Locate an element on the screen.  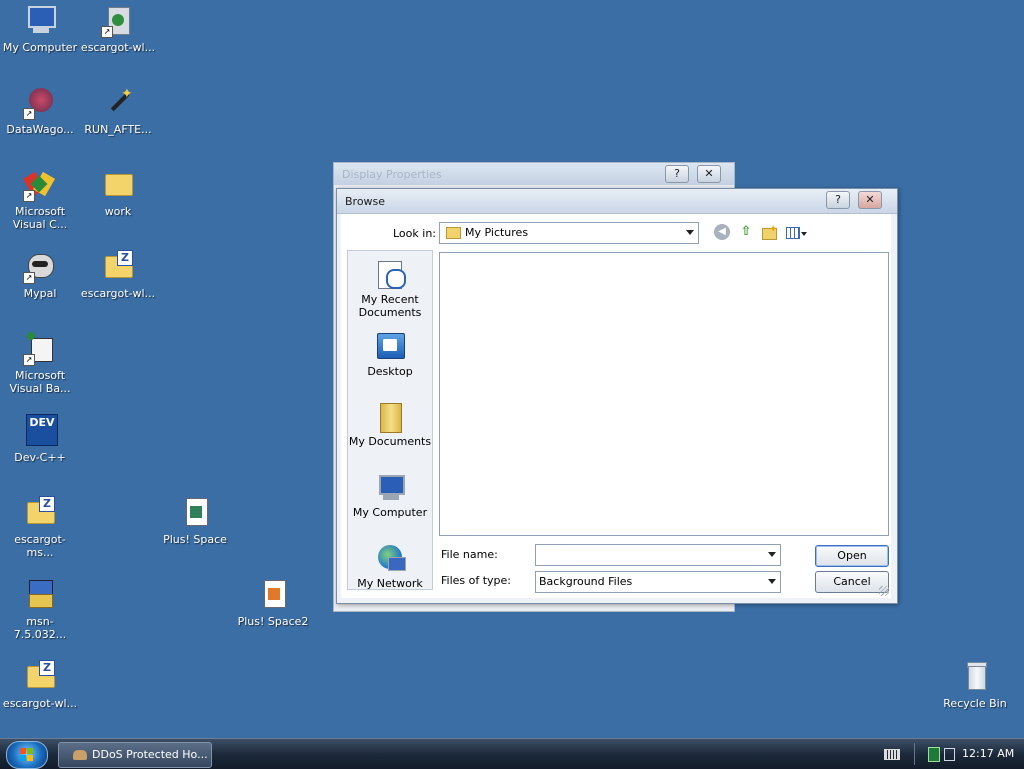
file-name-label: File name: is located at coordinates (469, 554).